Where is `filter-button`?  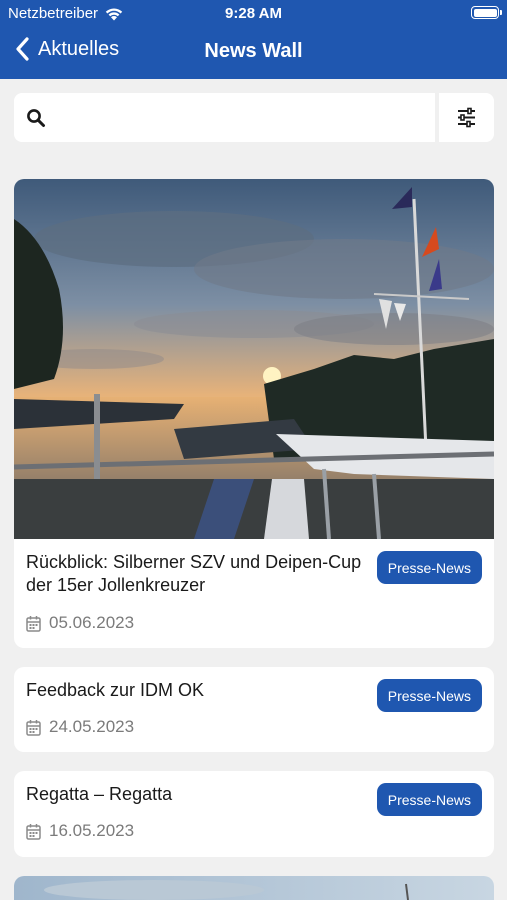
filter-button is located at coordinates (466, 117).